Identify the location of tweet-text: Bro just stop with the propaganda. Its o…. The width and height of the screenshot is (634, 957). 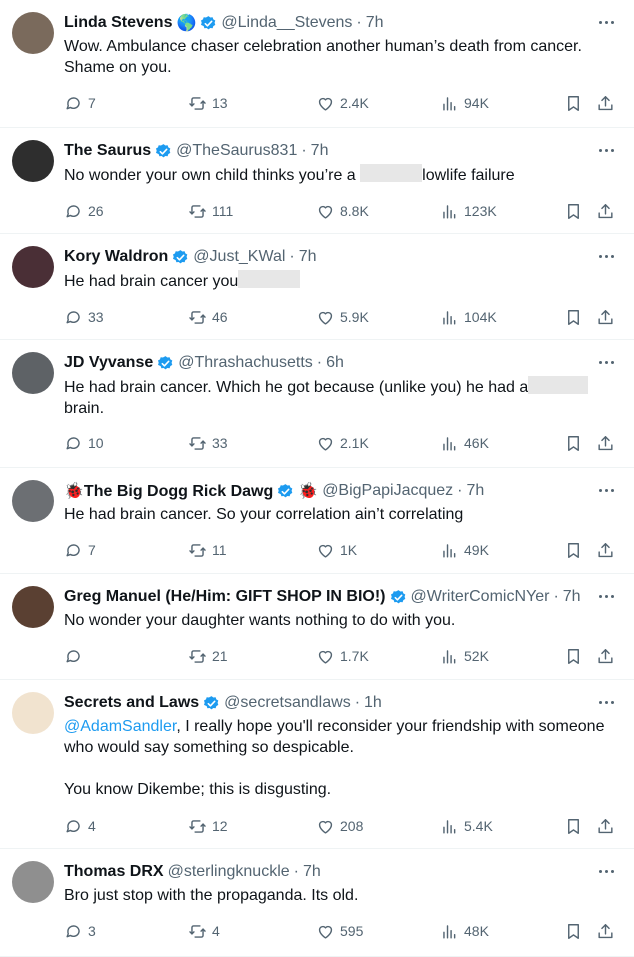
(341, 895).